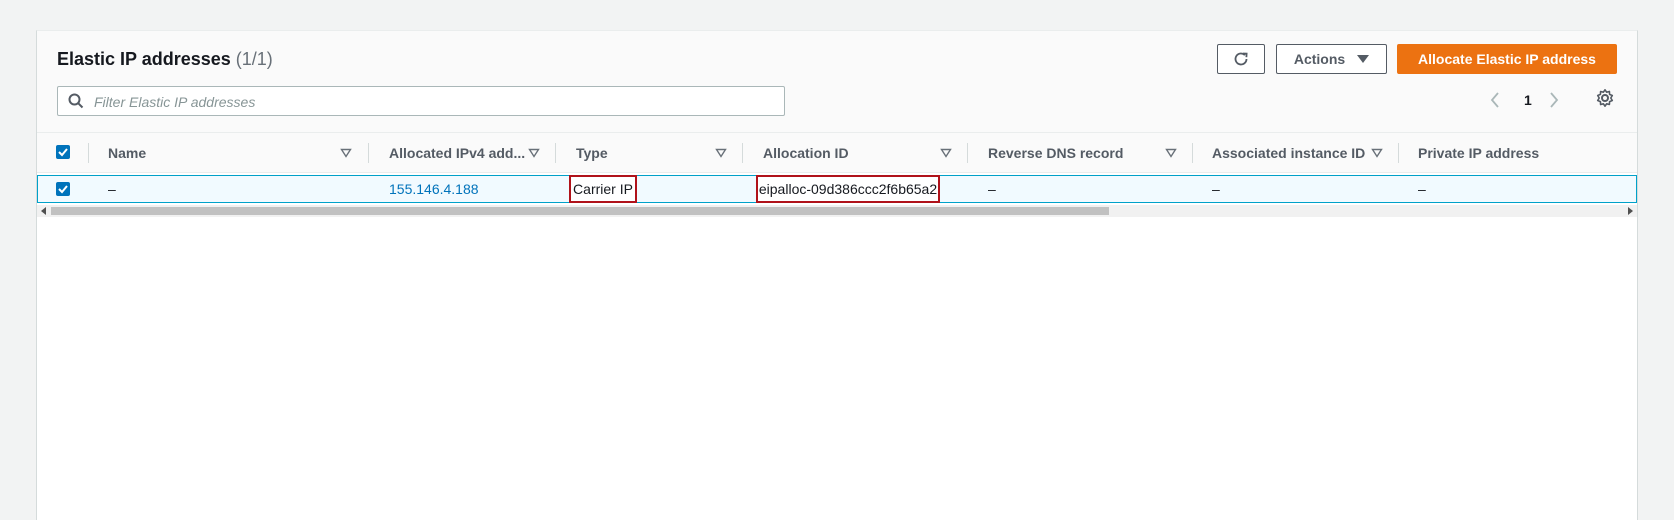 The width and height of the screenshot is (1674, 520). What do you see at coordinates (848, 189) in the screenshot?
I see `cell-allocation-id-highlighted: eipalloc-09d386ccc2f6b65a2` at bounding box center [848, 189].